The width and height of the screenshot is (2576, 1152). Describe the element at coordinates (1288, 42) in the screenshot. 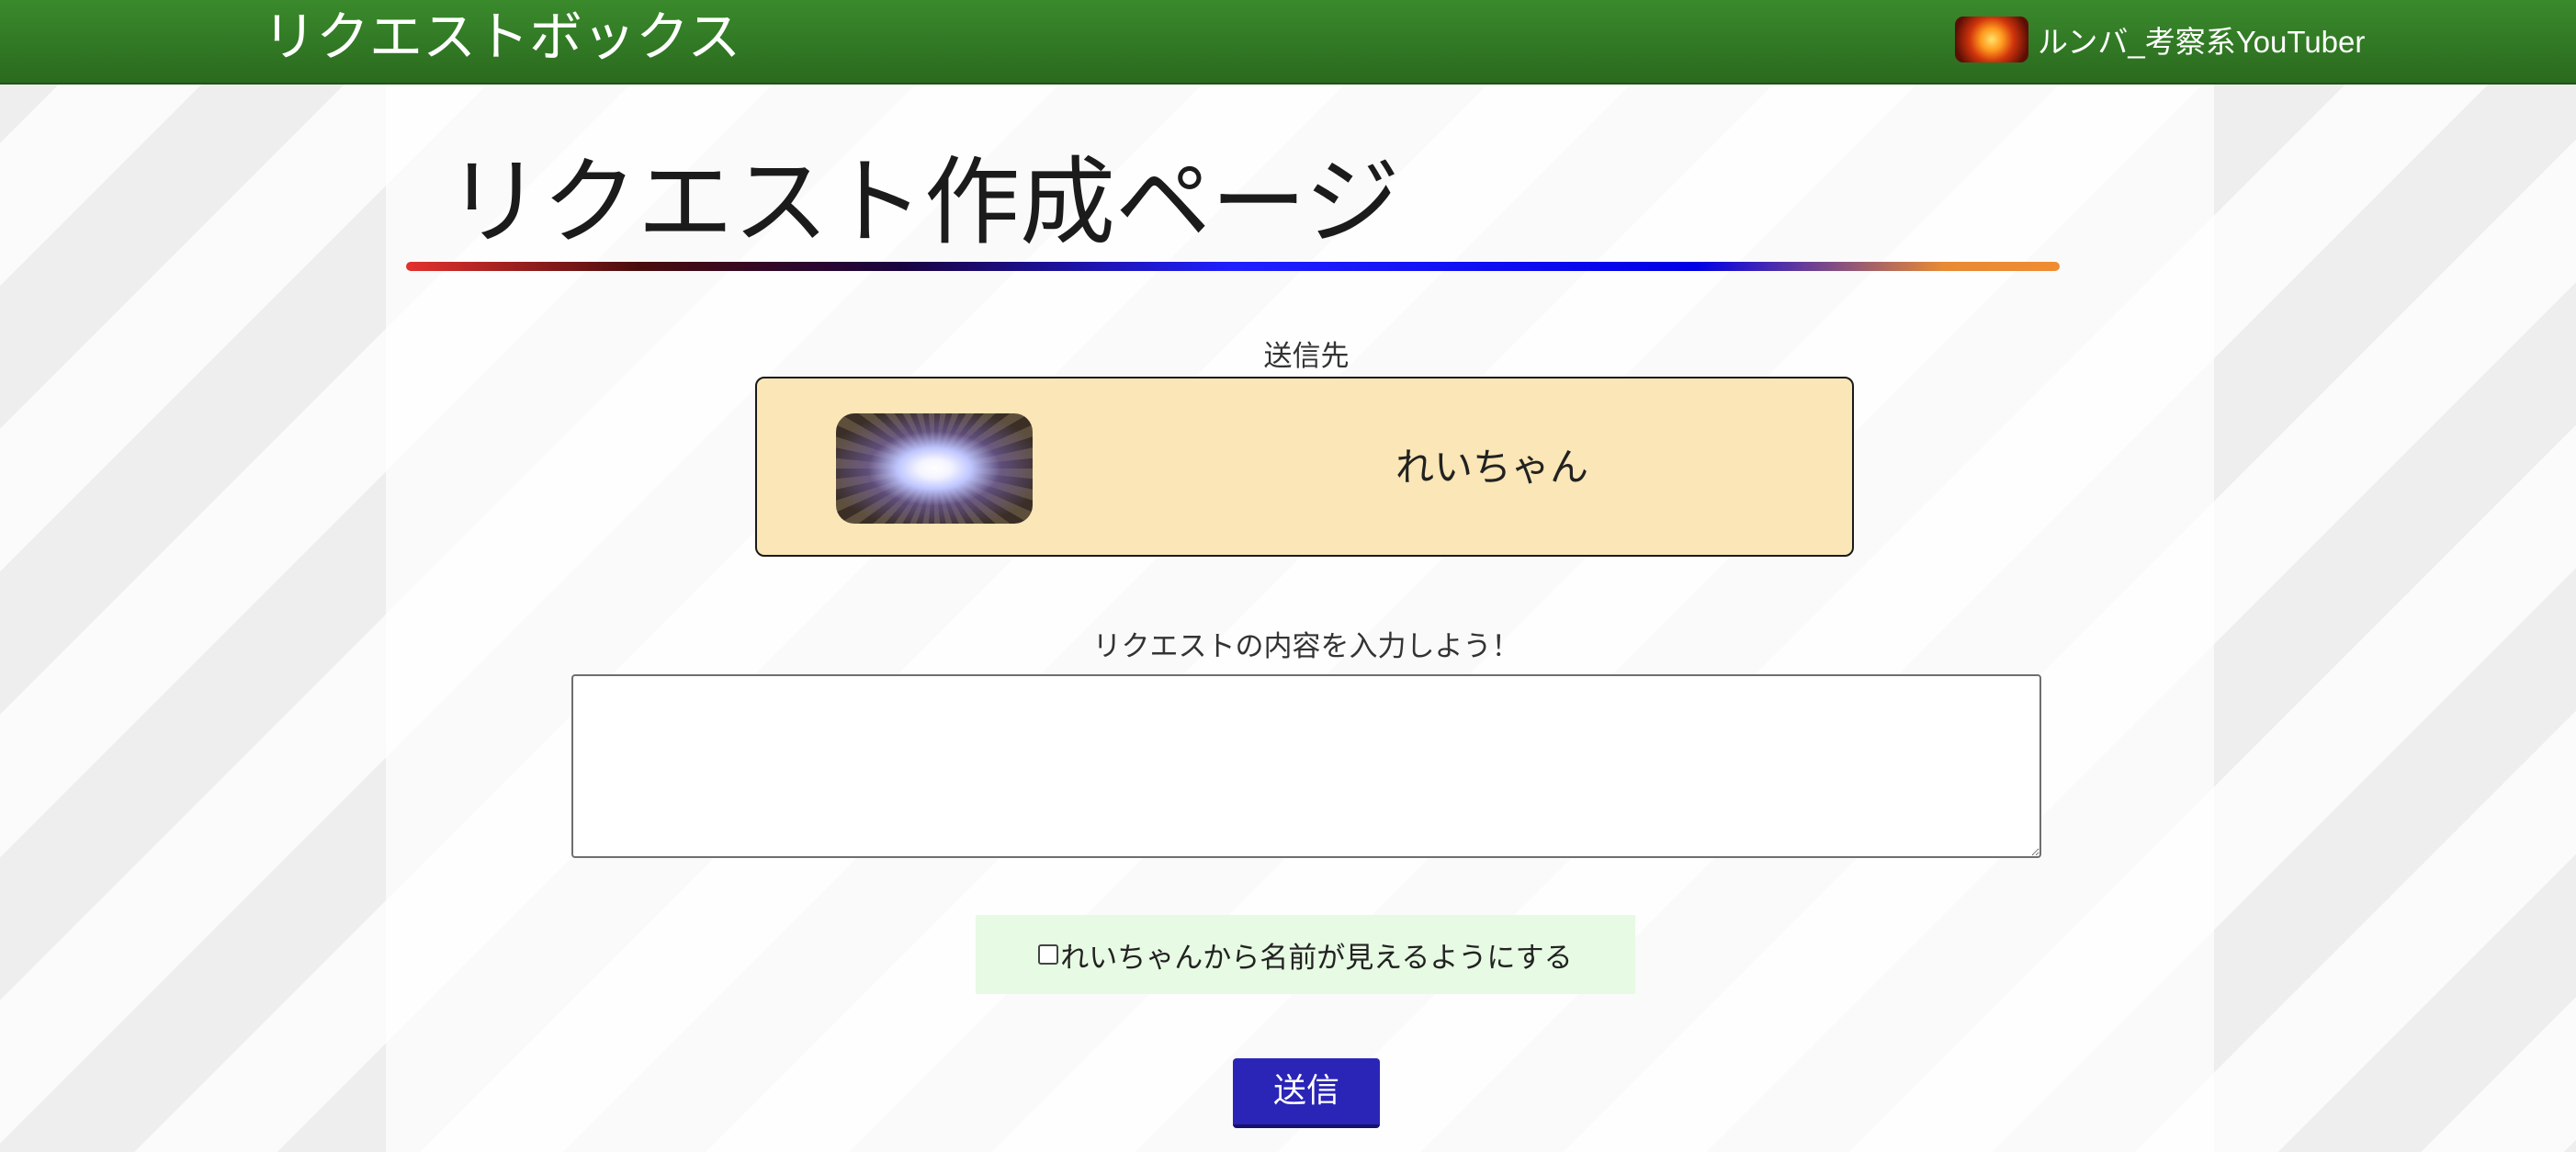

I see `app-header: リクエストボックス ルンバ_考察系YouTuber` at that location.